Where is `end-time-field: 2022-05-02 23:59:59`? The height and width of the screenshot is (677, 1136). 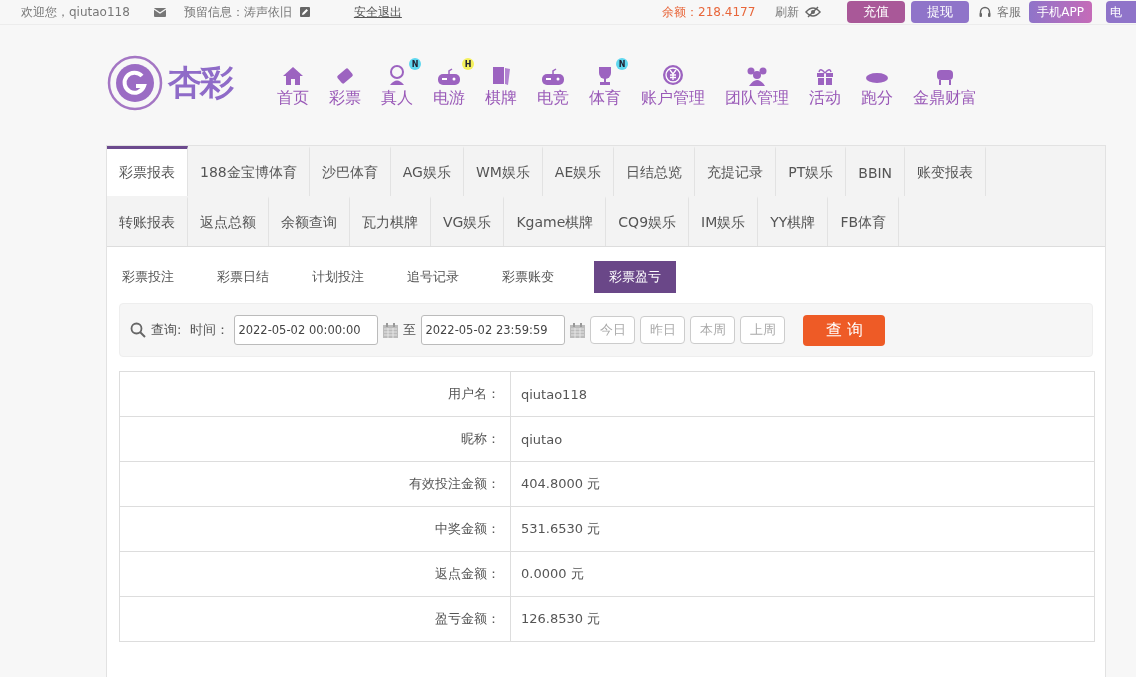 end-time-field: 2022-05-02 23:59:59 is located at coordinates (493, 330).